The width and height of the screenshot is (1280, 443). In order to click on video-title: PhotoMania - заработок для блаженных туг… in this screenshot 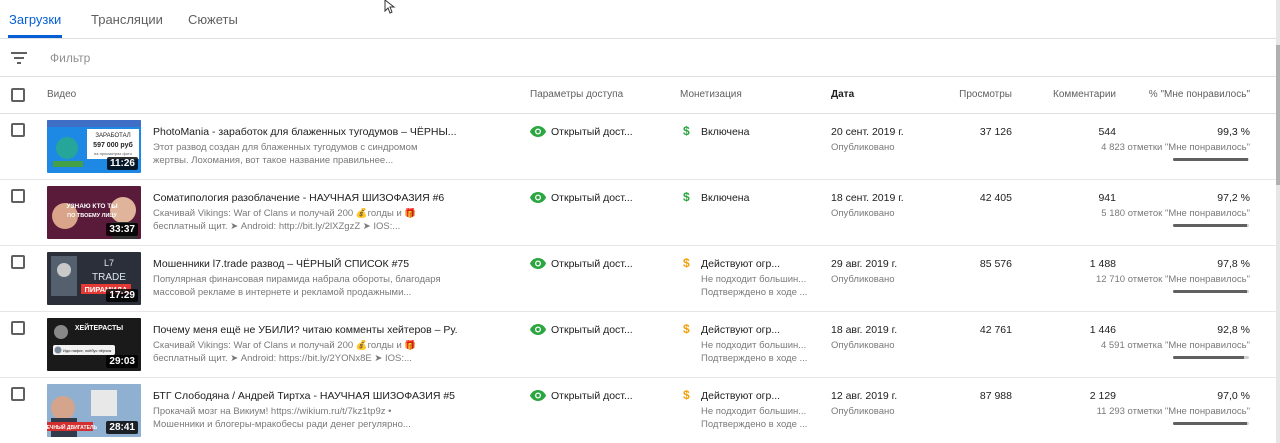, I will do `click(305, 132)`.